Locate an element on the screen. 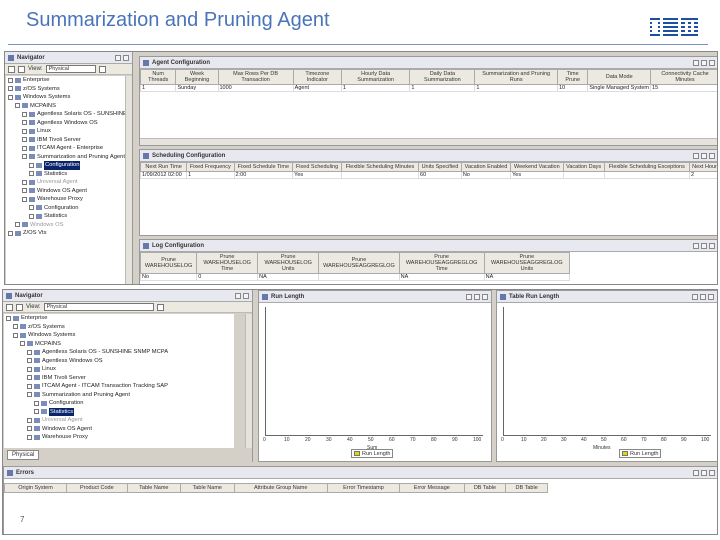 The height and width of the screenshot is (540, 720). tree-node: z/OS Systems is located at coordinates (119, 327).